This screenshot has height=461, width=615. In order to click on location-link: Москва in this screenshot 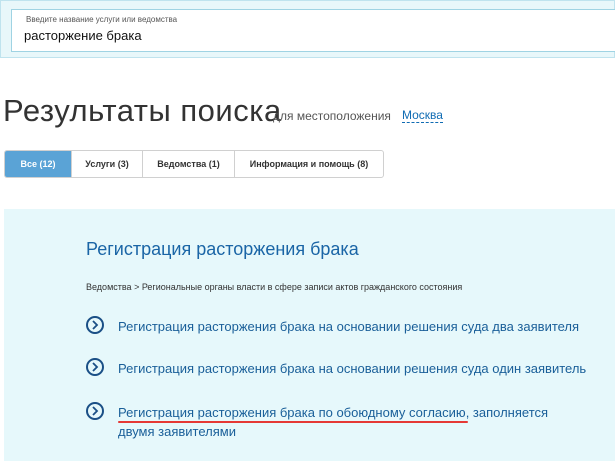, I will do `click(422, 116)`.